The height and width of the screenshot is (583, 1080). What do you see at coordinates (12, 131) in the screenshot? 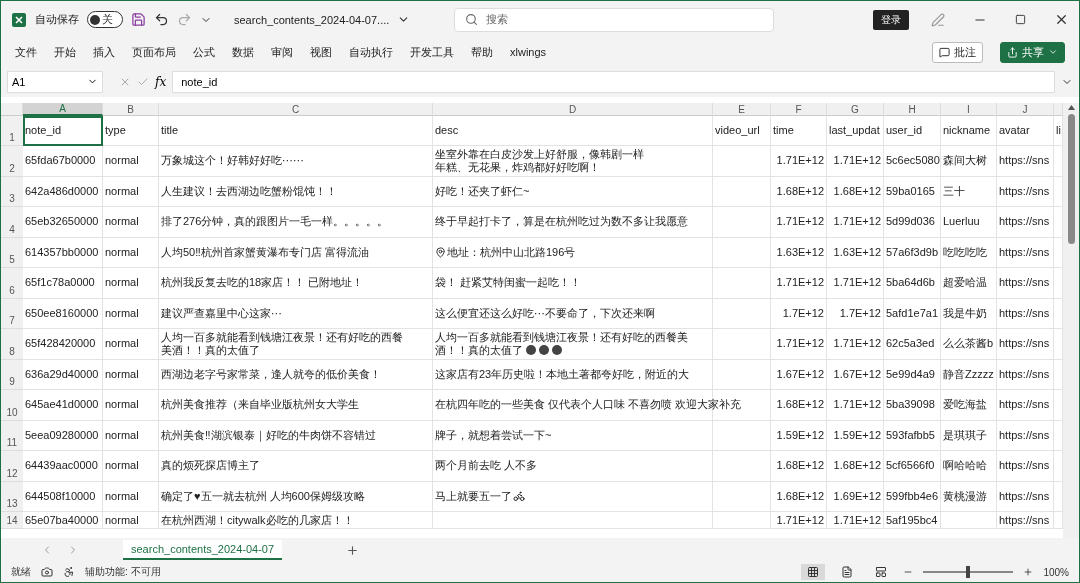
I see `row-number: 1` at bounding box center [12, 131].